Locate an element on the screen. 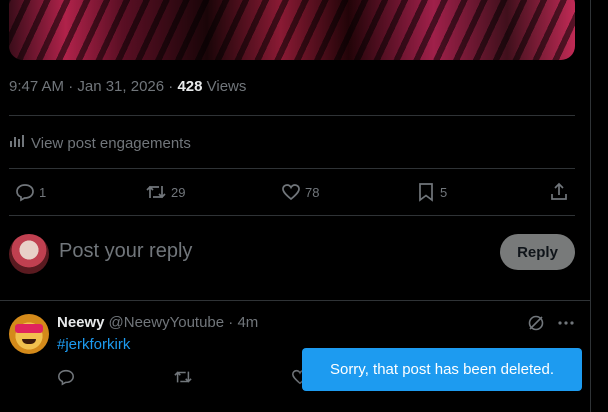 The height and width of the screenshot is (412, 608). views-count: 428 is located at coordinates (190, 86).